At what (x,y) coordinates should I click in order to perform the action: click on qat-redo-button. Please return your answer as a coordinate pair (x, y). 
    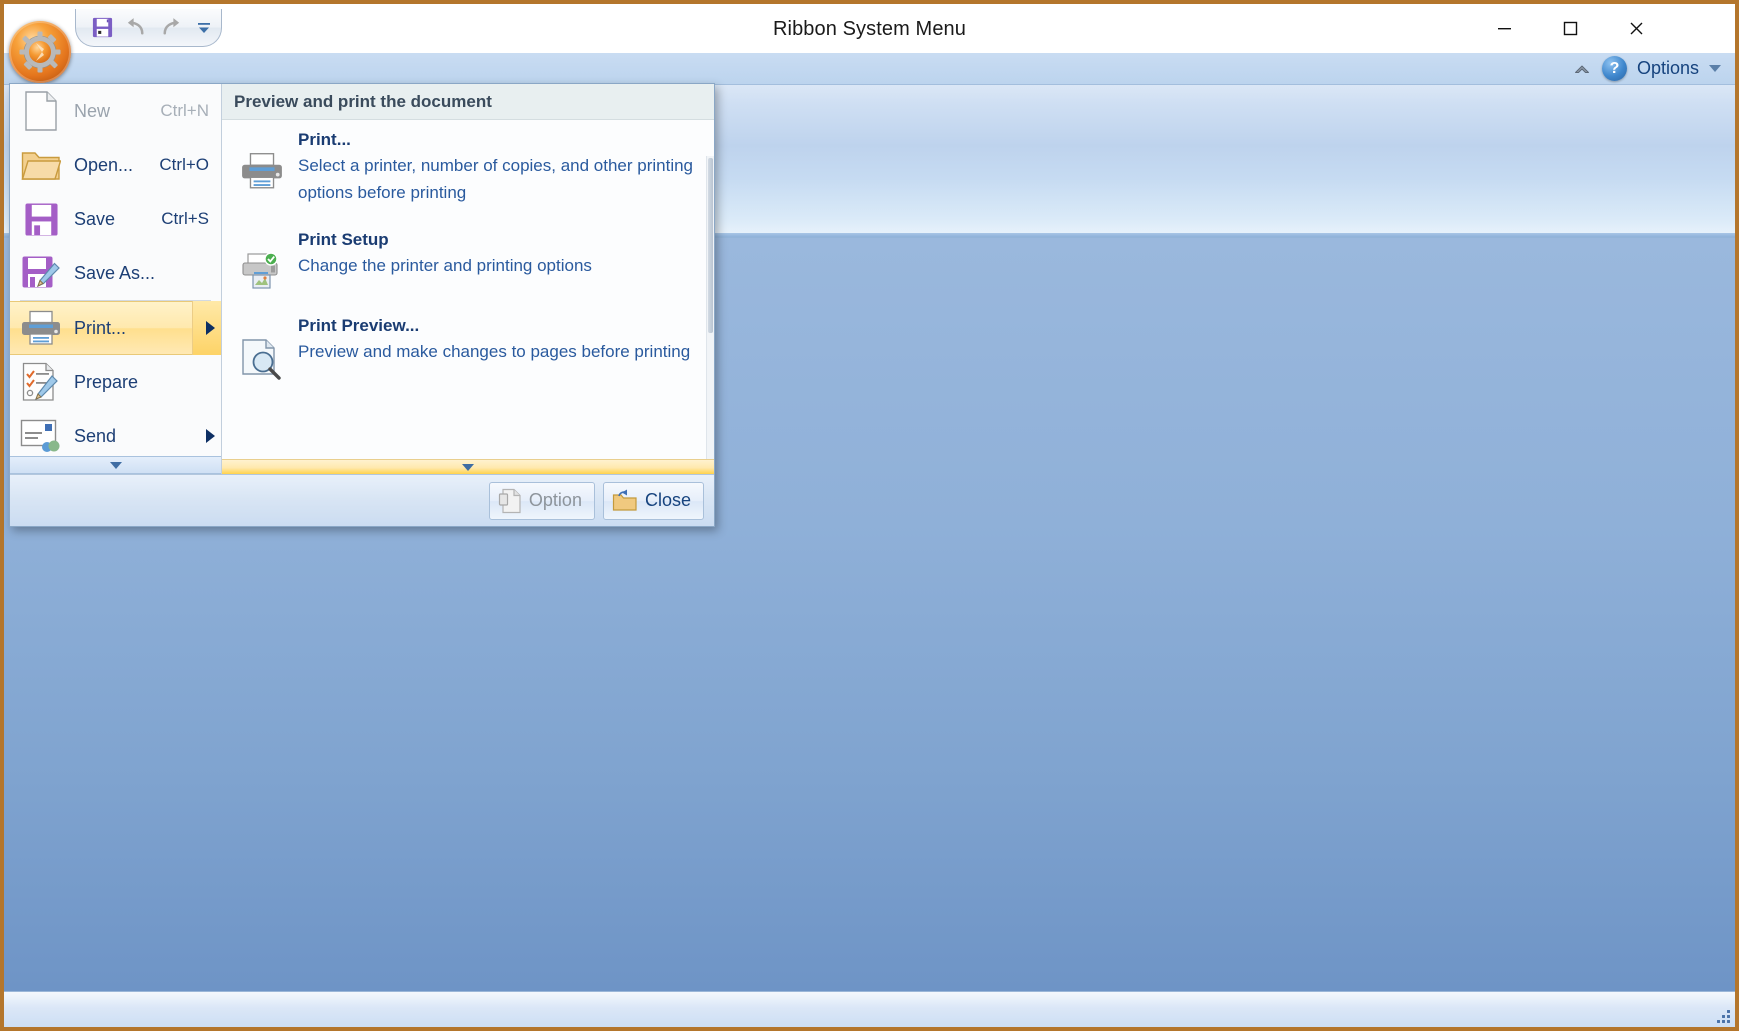
    Looking at the image, I should click on (170, 28).